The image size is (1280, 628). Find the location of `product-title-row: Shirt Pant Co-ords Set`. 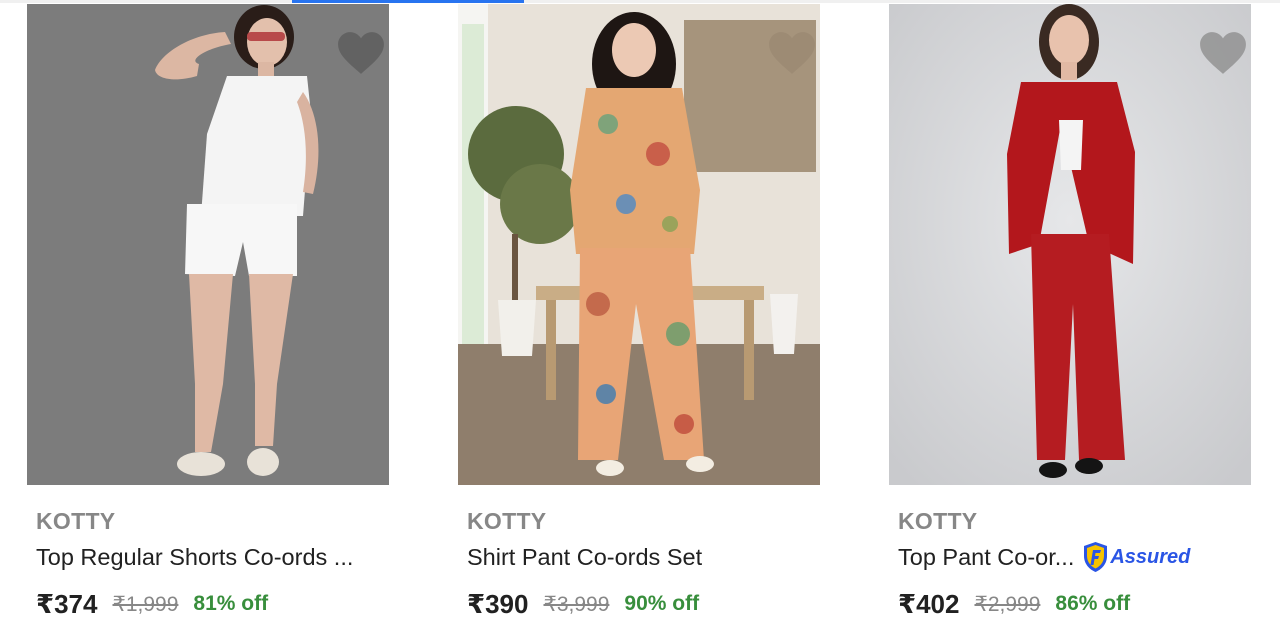

product-title-row: Shirt Pant Co-ords Set is located at coordinates (642, 557).